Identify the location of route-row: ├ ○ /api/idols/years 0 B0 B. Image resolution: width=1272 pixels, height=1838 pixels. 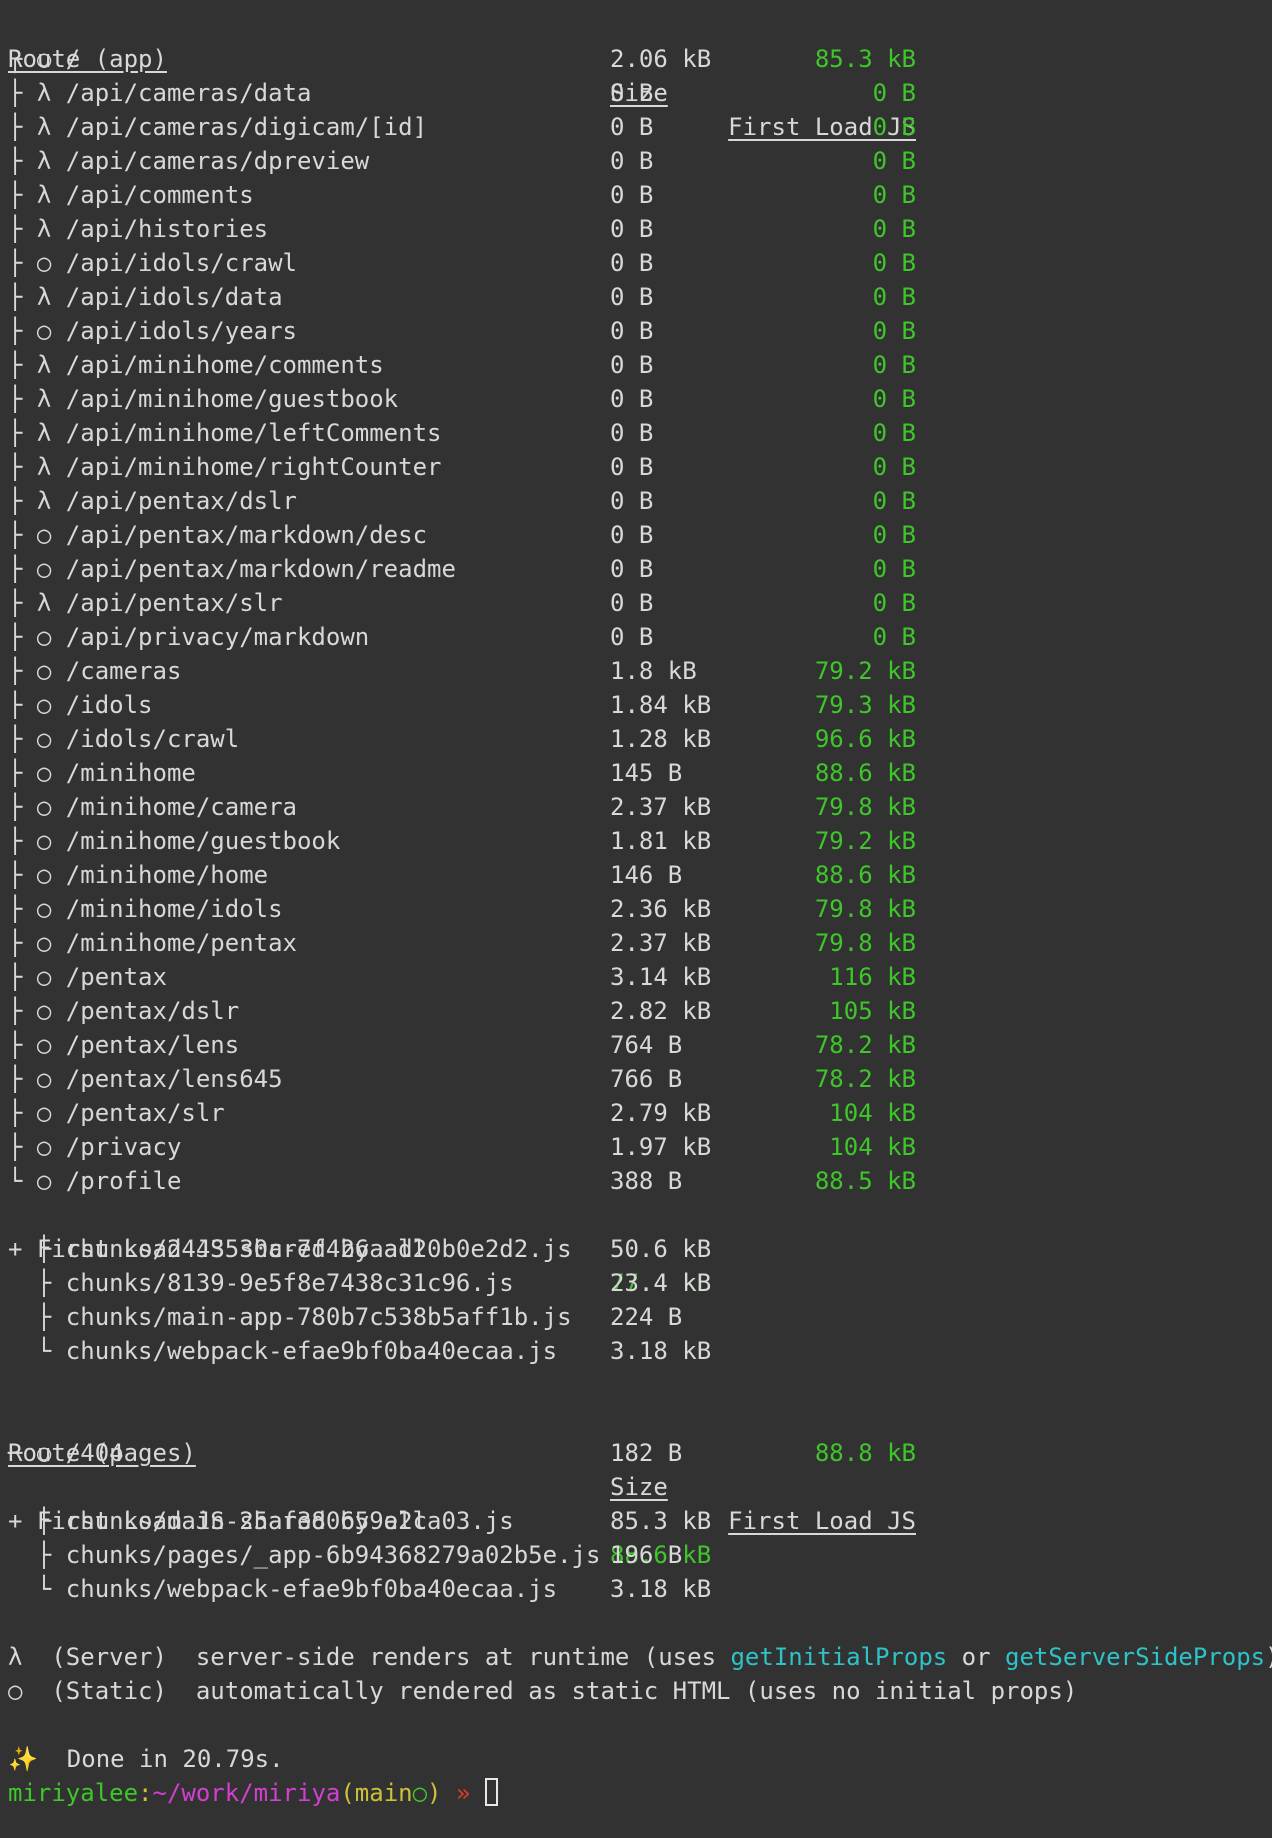
(640, 331).